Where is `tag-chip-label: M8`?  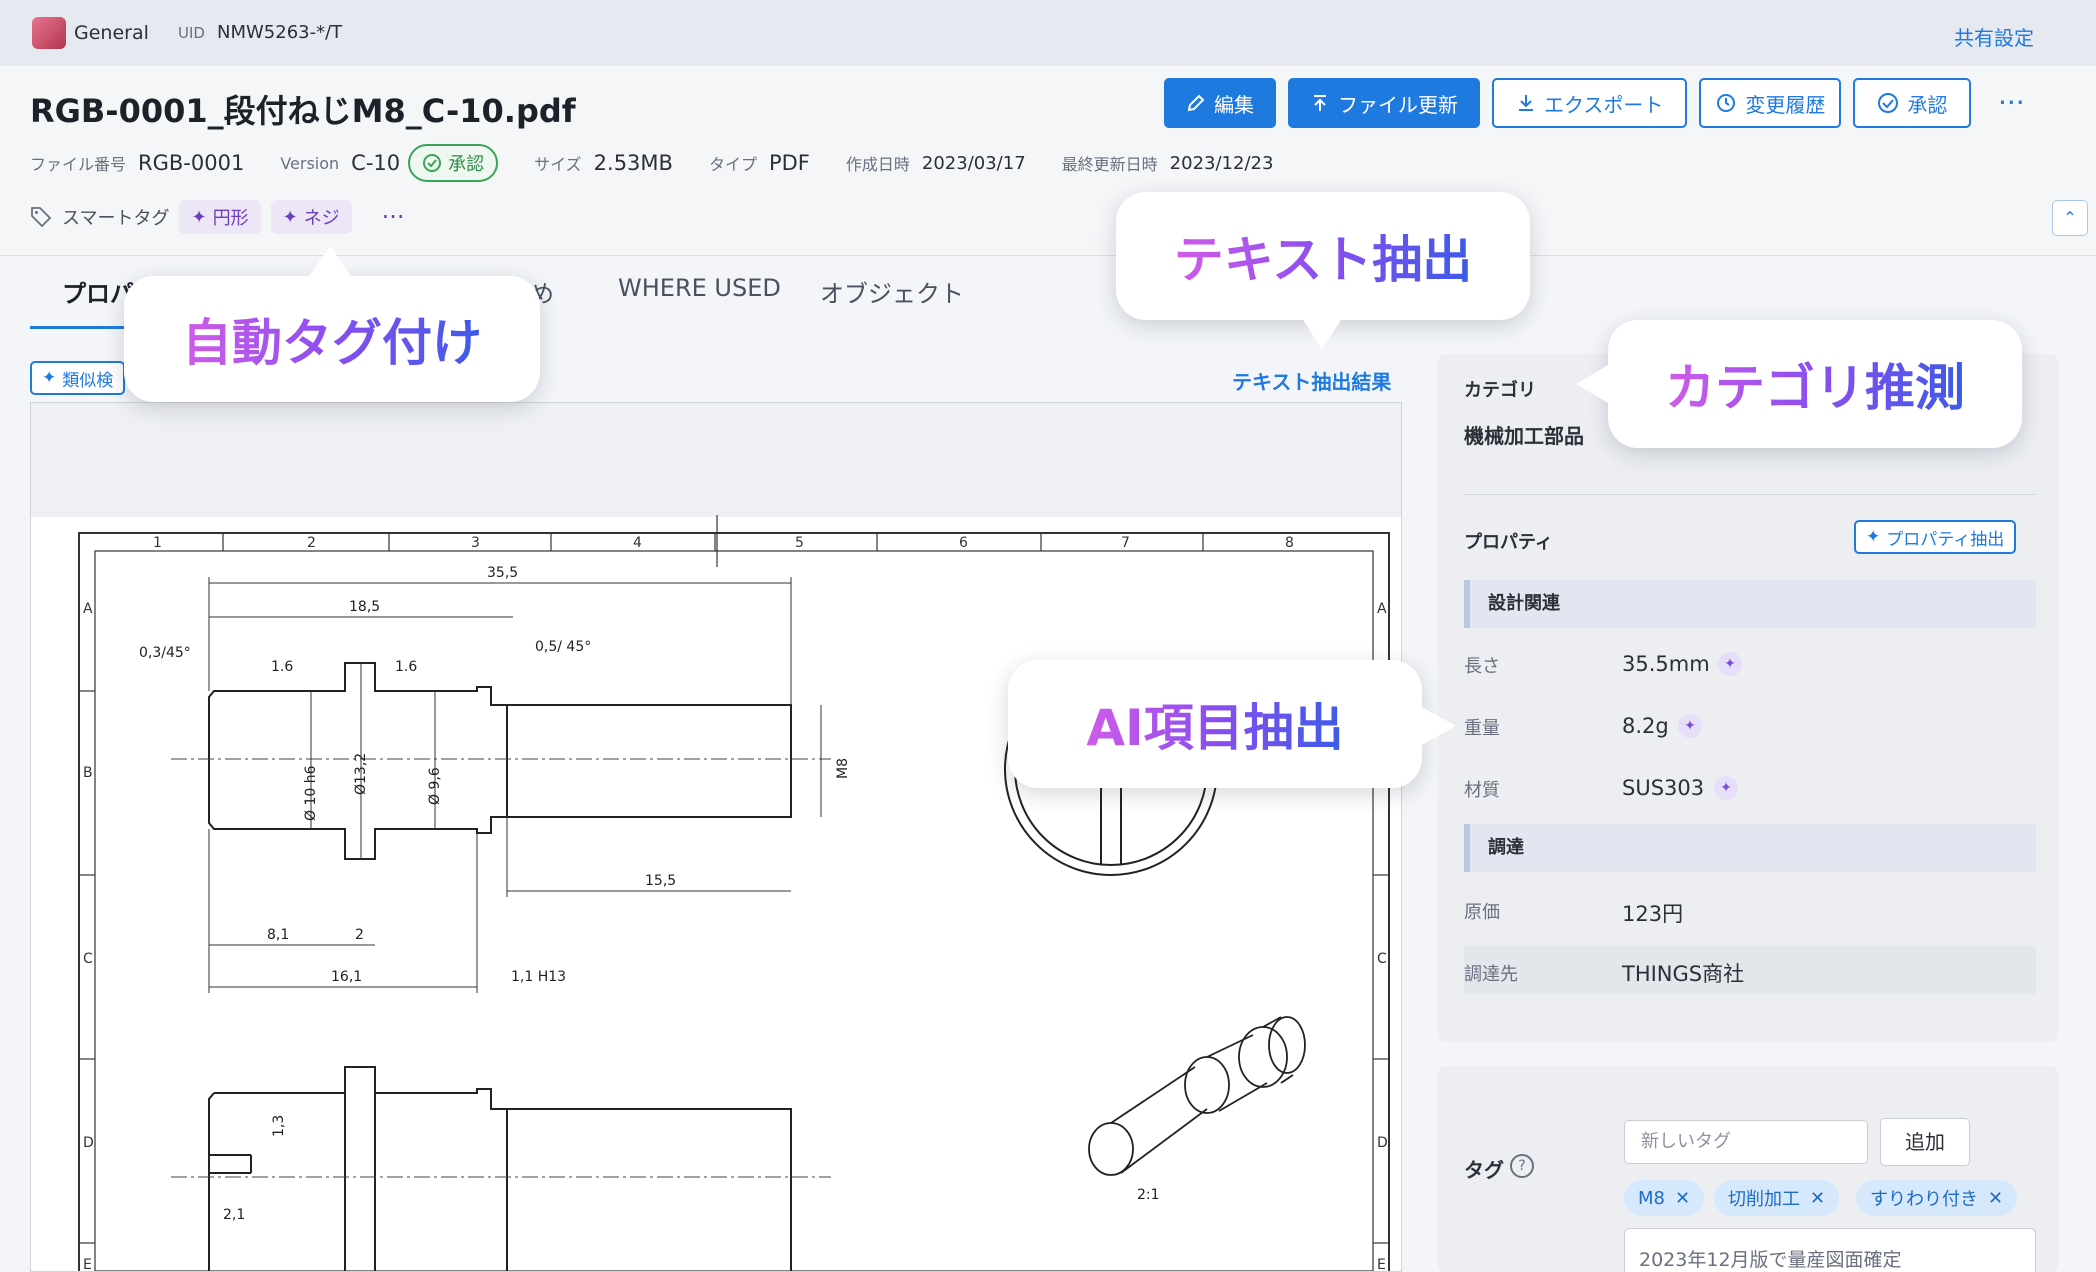 tag-chip-label: M8 is located at coordinates (1651, 1198).